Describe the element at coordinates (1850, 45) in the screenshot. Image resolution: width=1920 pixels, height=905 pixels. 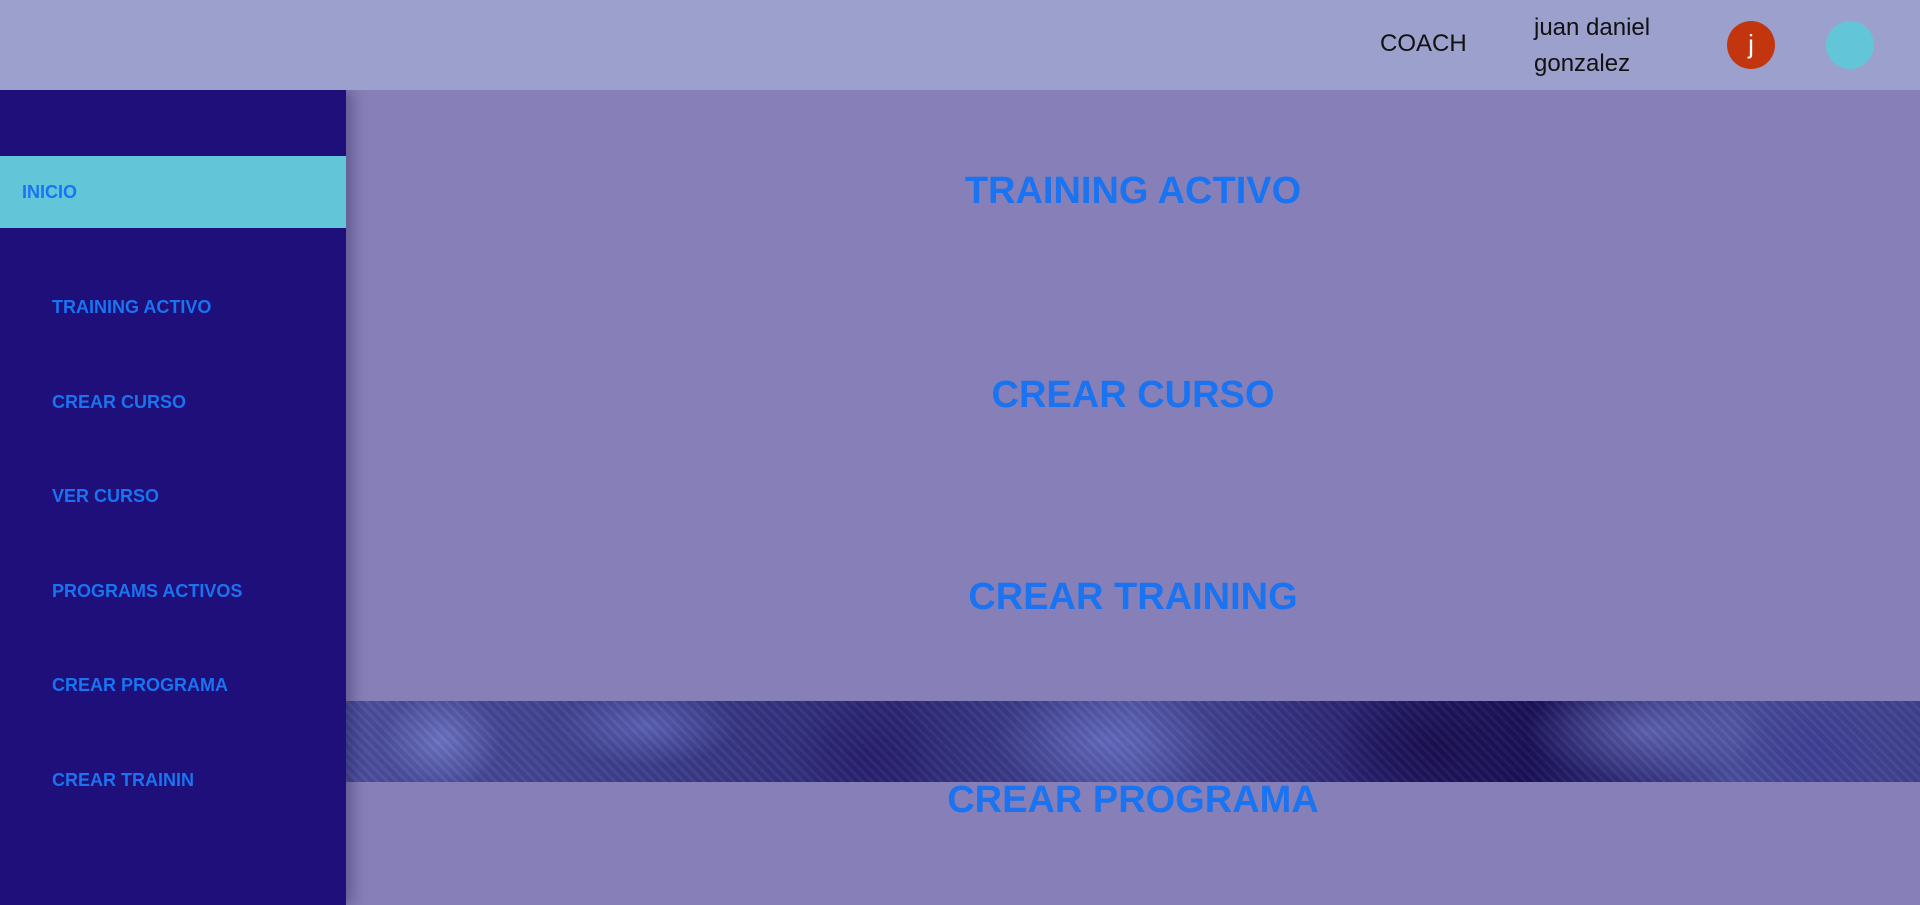
I see `status-indicator` at that location.